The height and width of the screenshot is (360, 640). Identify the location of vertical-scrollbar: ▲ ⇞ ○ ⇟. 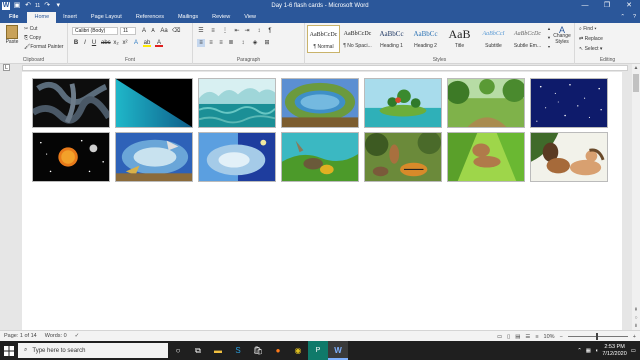
(636, 197).